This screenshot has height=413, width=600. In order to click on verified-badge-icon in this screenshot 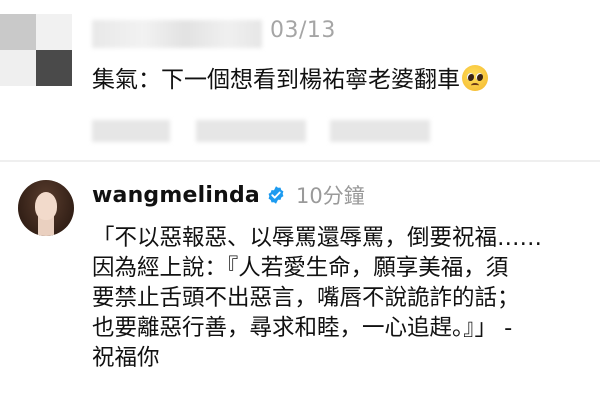, I will do `click(276, 195)`.